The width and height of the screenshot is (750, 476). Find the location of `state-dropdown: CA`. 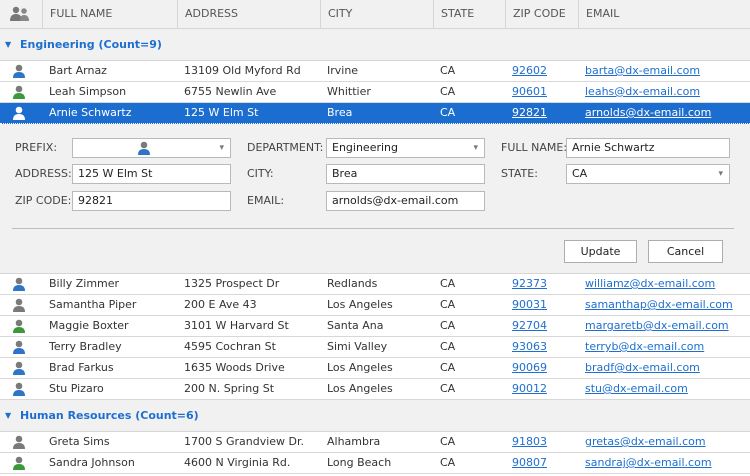

state-dropdown: CA is located at coordinates (648, 174).